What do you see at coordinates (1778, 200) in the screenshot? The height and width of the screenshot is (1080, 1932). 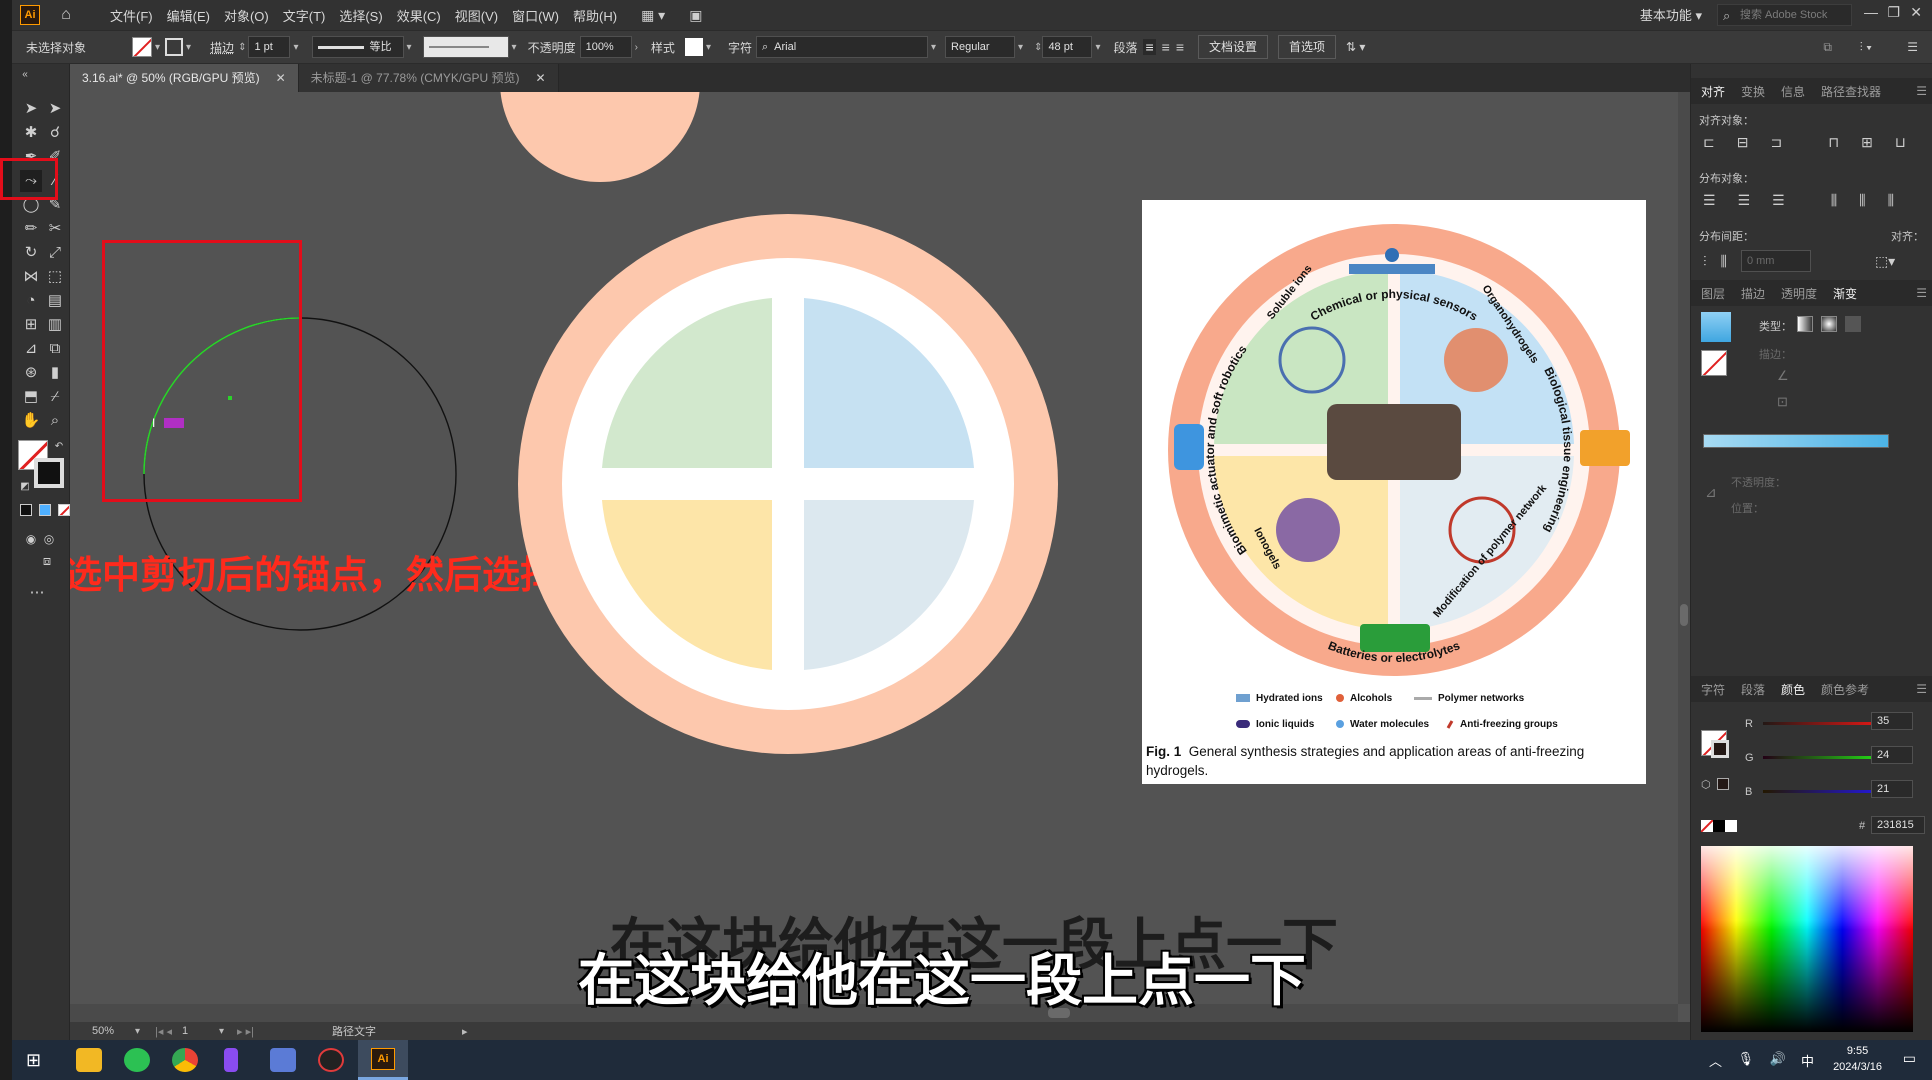 I see `distribute-bottom-icon: ☰` at bounding box center [1778, 200].